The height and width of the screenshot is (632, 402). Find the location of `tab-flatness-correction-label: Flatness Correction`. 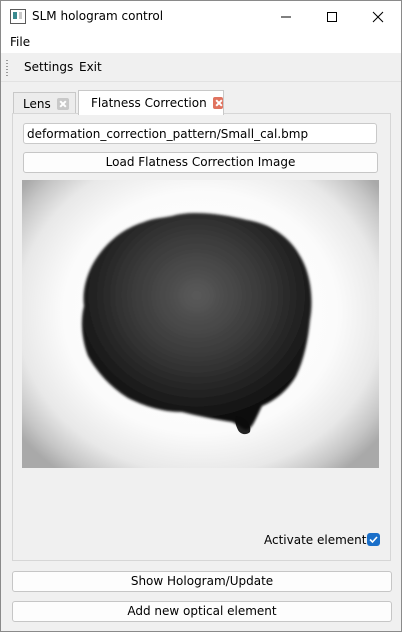

tab-flatness-correction-label: Flatness Correction is located at coordinates (149, 103).